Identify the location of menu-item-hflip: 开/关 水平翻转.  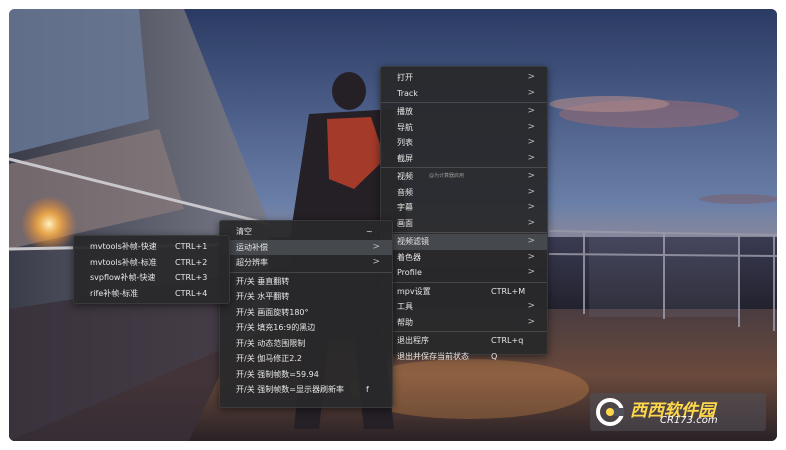
(306, 297).